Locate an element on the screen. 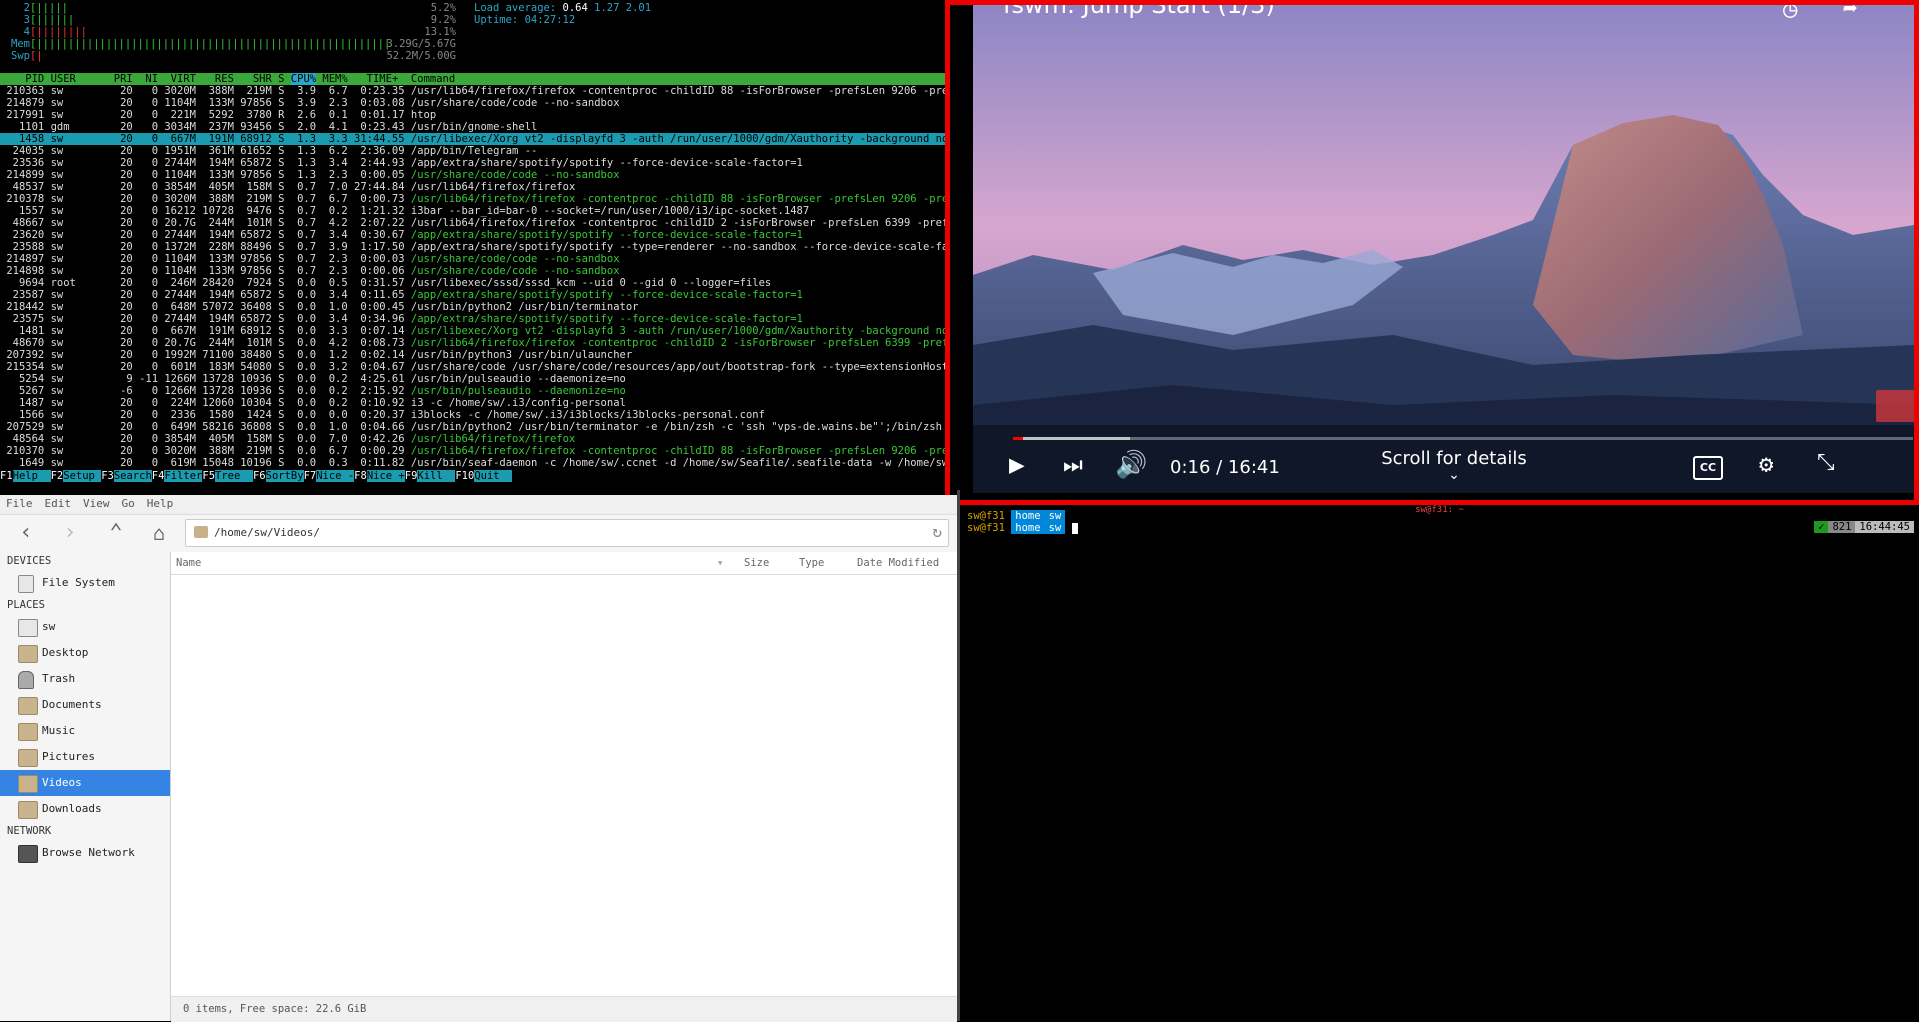  next-icon: ⏭ is located at coordinates (1073, 465).